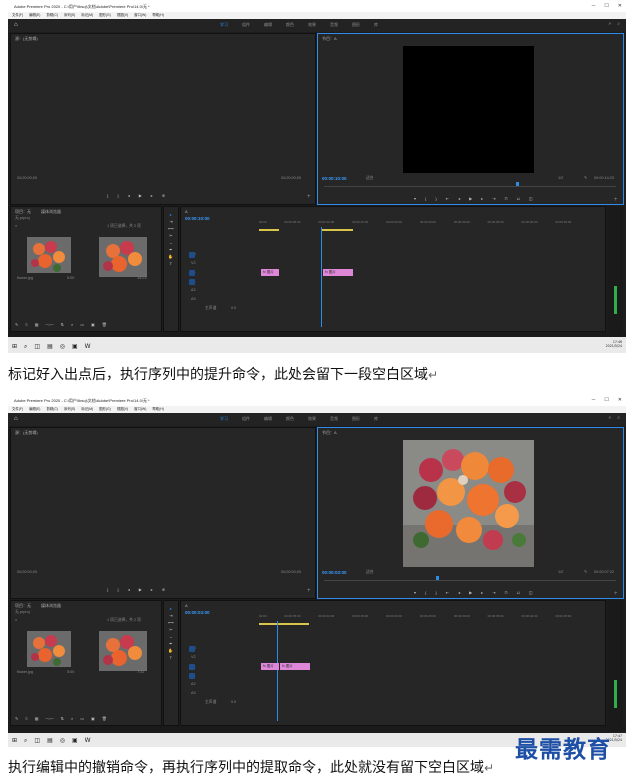 The height and width of the screenshot is (780, 634). Describe the element at coordinates (82, 325) in the screenshot. I see `new-bin-icon: ▭` at that location.